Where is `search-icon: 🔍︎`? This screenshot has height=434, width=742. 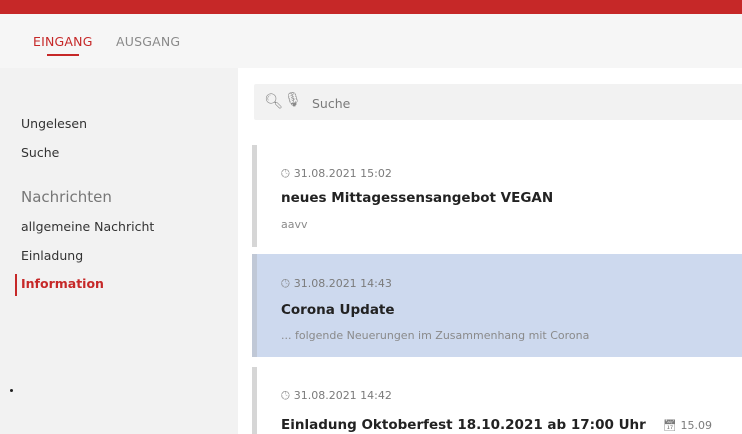
search-icon: 🔍︎ is located at coordinates (273, 101).